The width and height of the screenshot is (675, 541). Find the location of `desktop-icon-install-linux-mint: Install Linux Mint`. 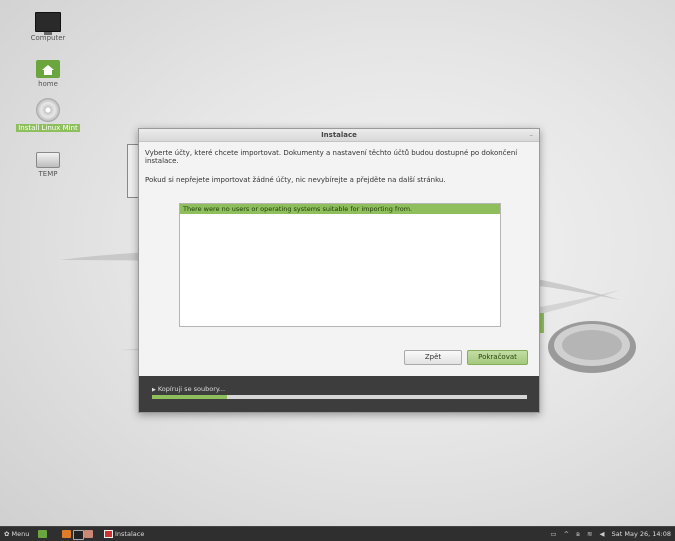

desktop-icon-install-linux-mint: Install Linux Mint is located at coordinates (48, 115).